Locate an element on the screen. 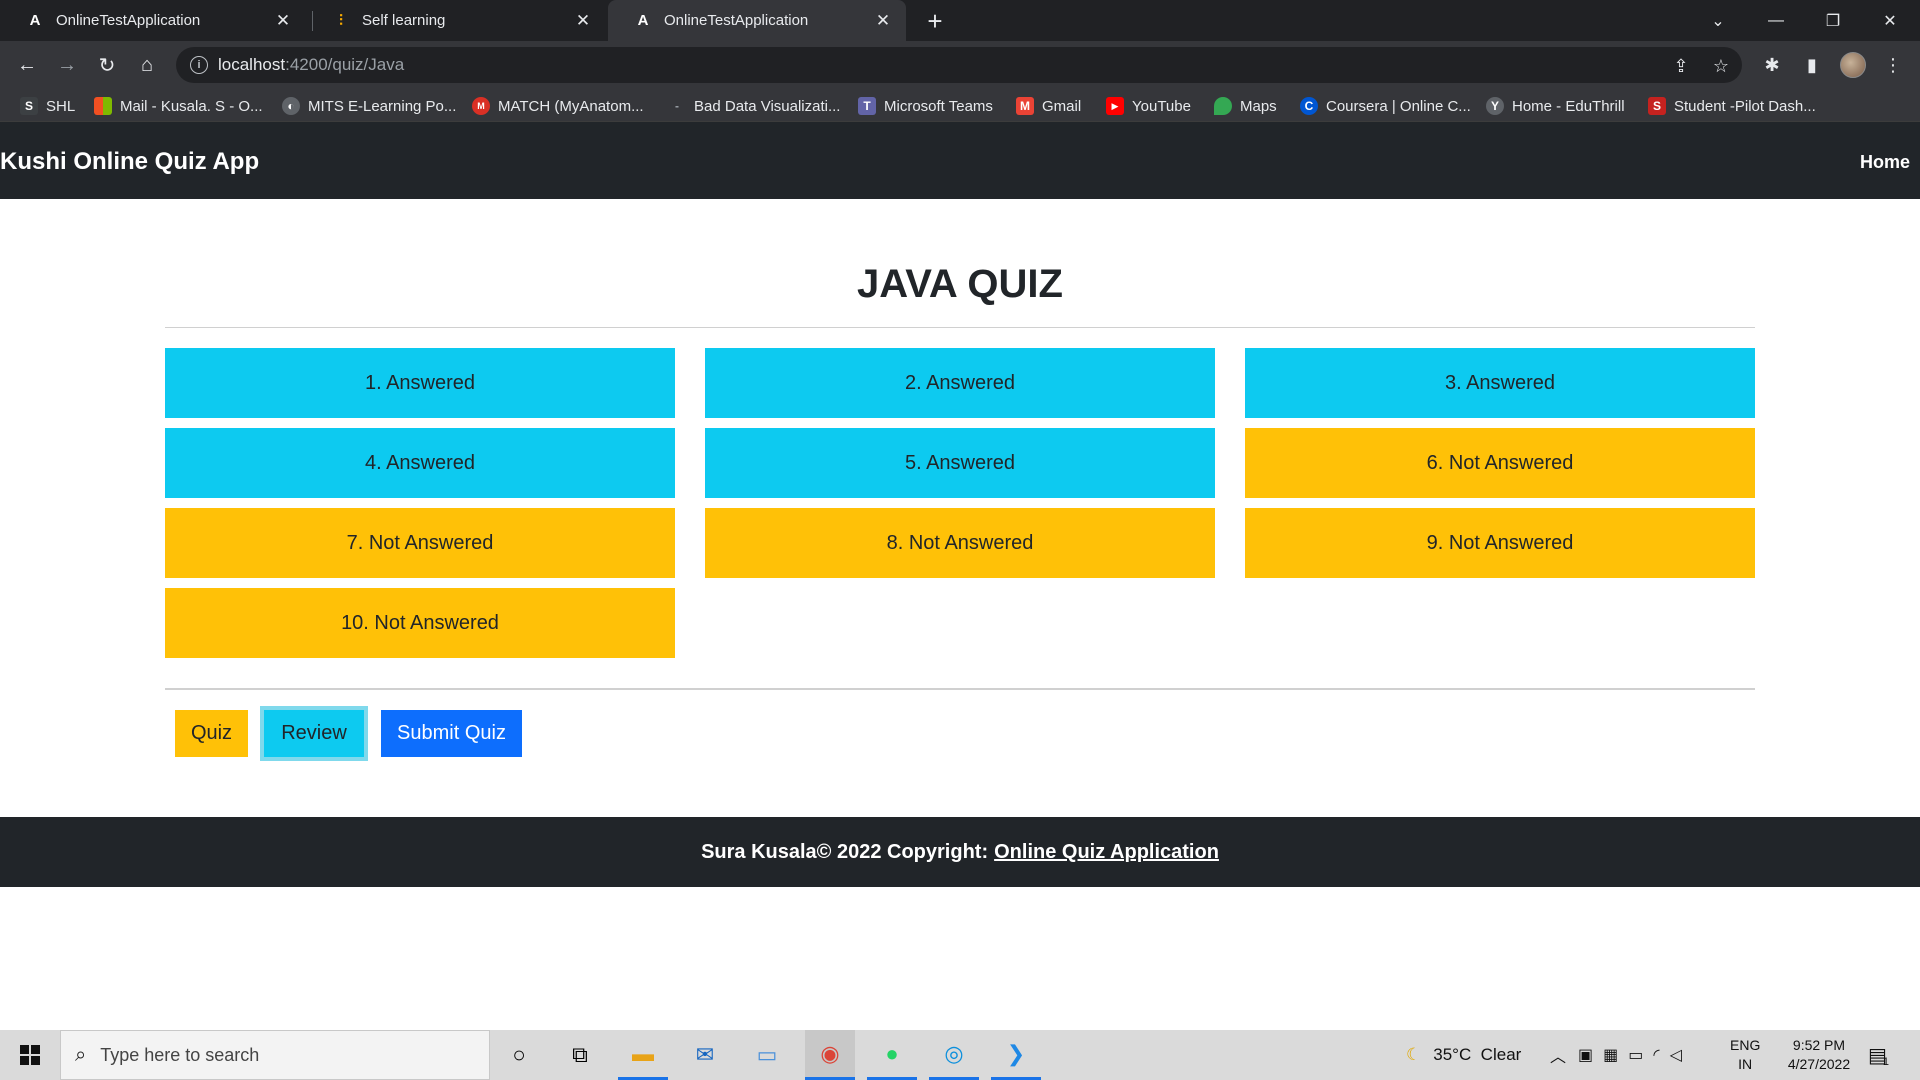  coursera-icon: C is located at coordinates (1309, 106).